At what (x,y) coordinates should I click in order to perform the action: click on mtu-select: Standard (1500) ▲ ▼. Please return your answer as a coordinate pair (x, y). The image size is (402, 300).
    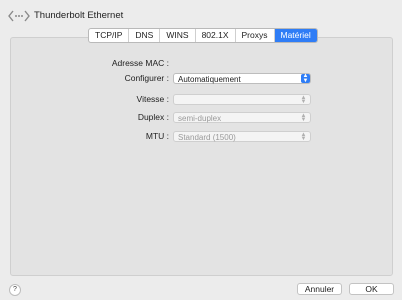
    Looking at the image, I should click on (242, 136).